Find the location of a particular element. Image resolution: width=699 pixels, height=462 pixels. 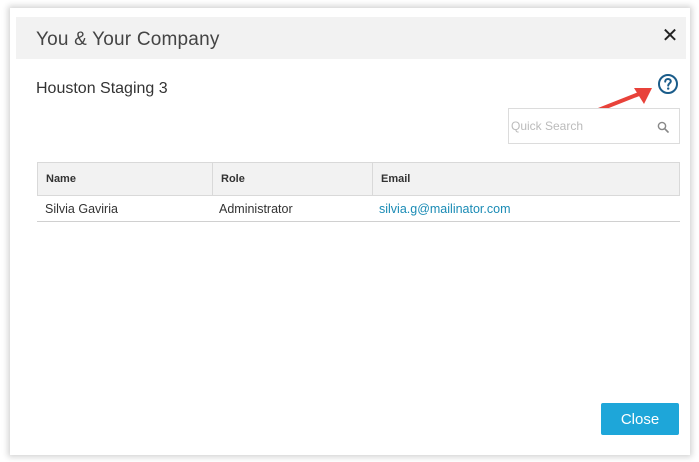

search-icon is located at coordinates (663, 127).